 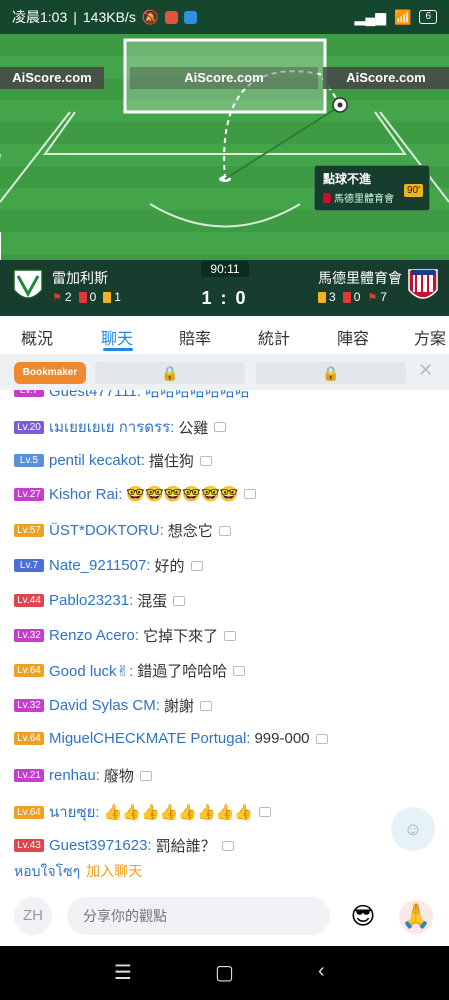 I want to click on pray-emoji-icon: 🙏, so click(x=416, y=917).